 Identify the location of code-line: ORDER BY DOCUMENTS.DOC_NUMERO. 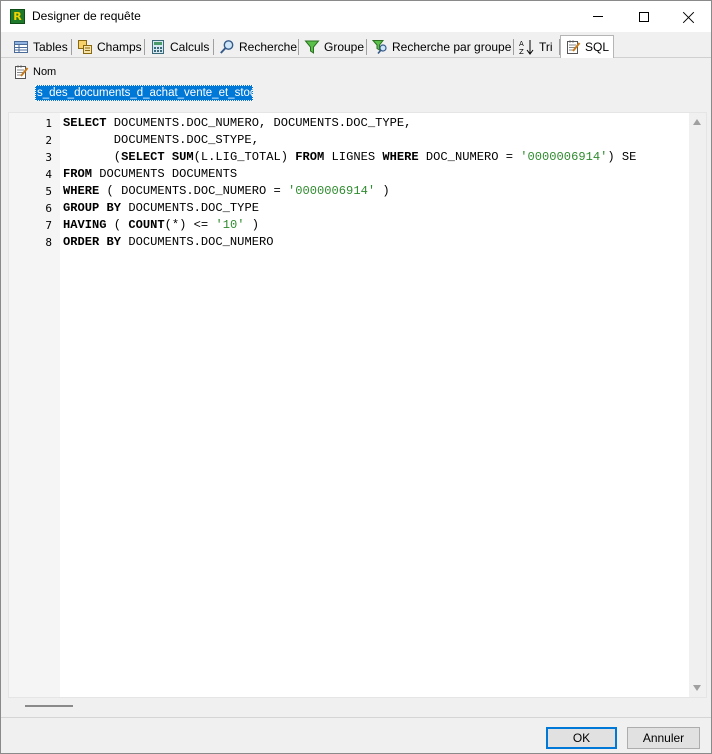
(168, 242).